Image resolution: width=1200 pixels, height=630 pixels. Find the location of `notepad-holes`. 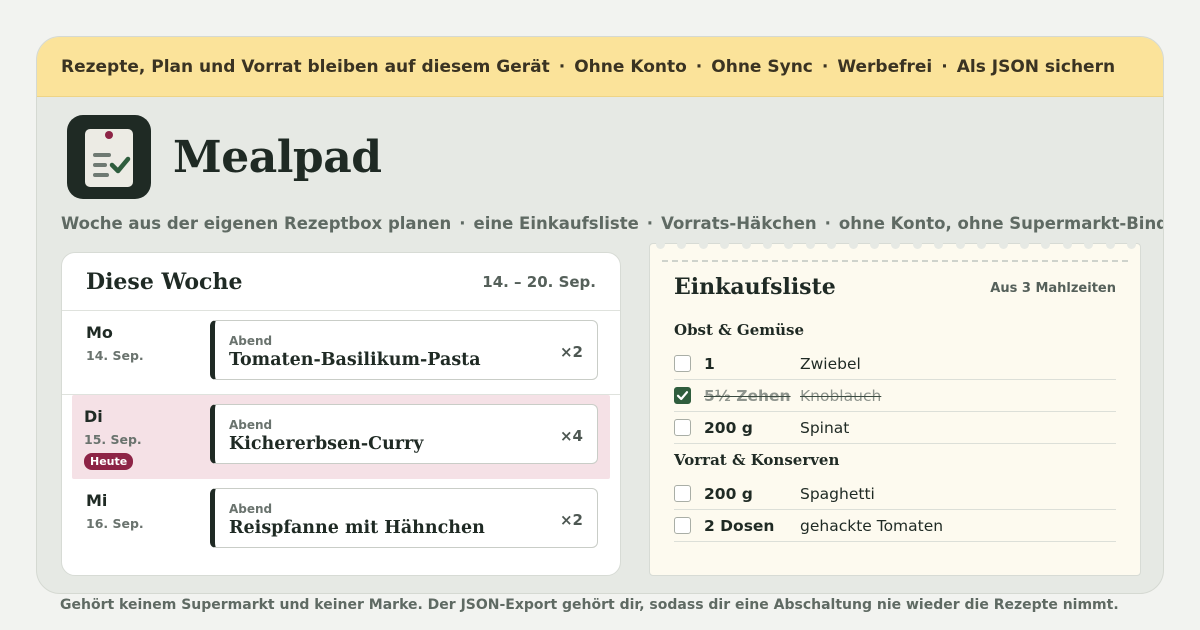

notepad-holes is located at coordinates (896, 245).